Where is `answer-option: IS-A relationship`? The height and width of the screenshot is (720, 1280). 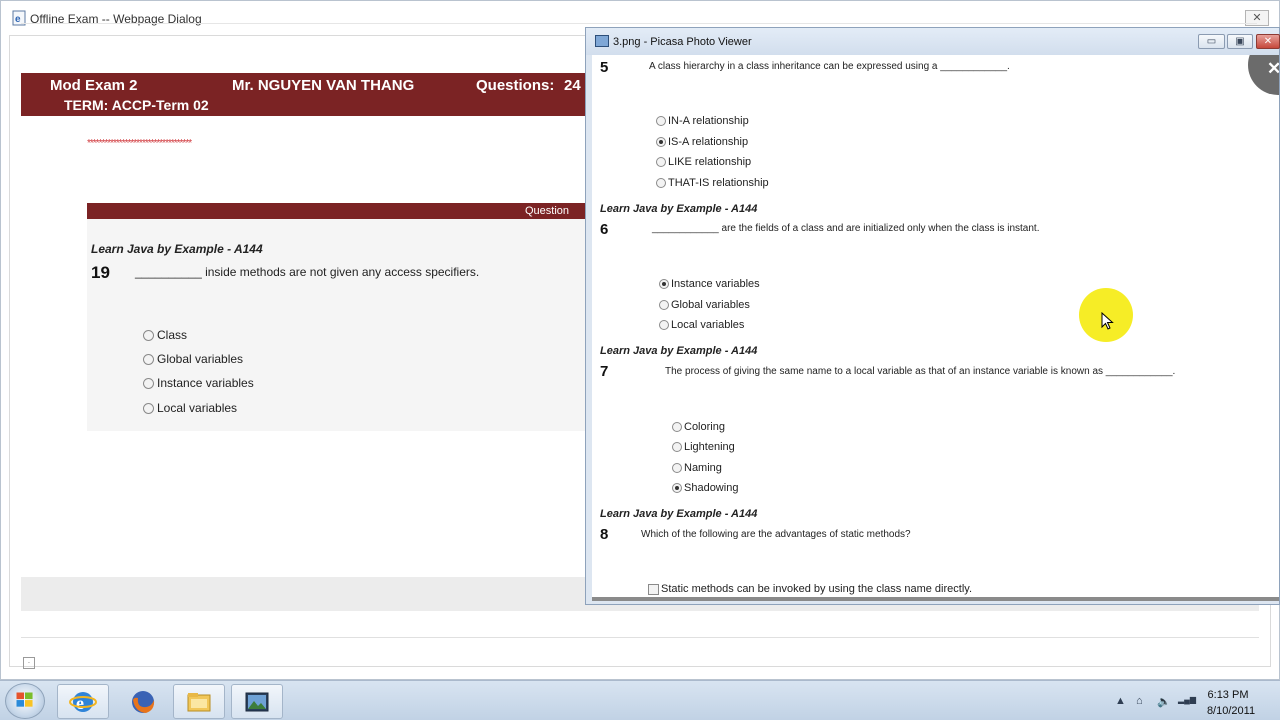 answer-option: IS-A relationship is located at coordinates (702, 142).